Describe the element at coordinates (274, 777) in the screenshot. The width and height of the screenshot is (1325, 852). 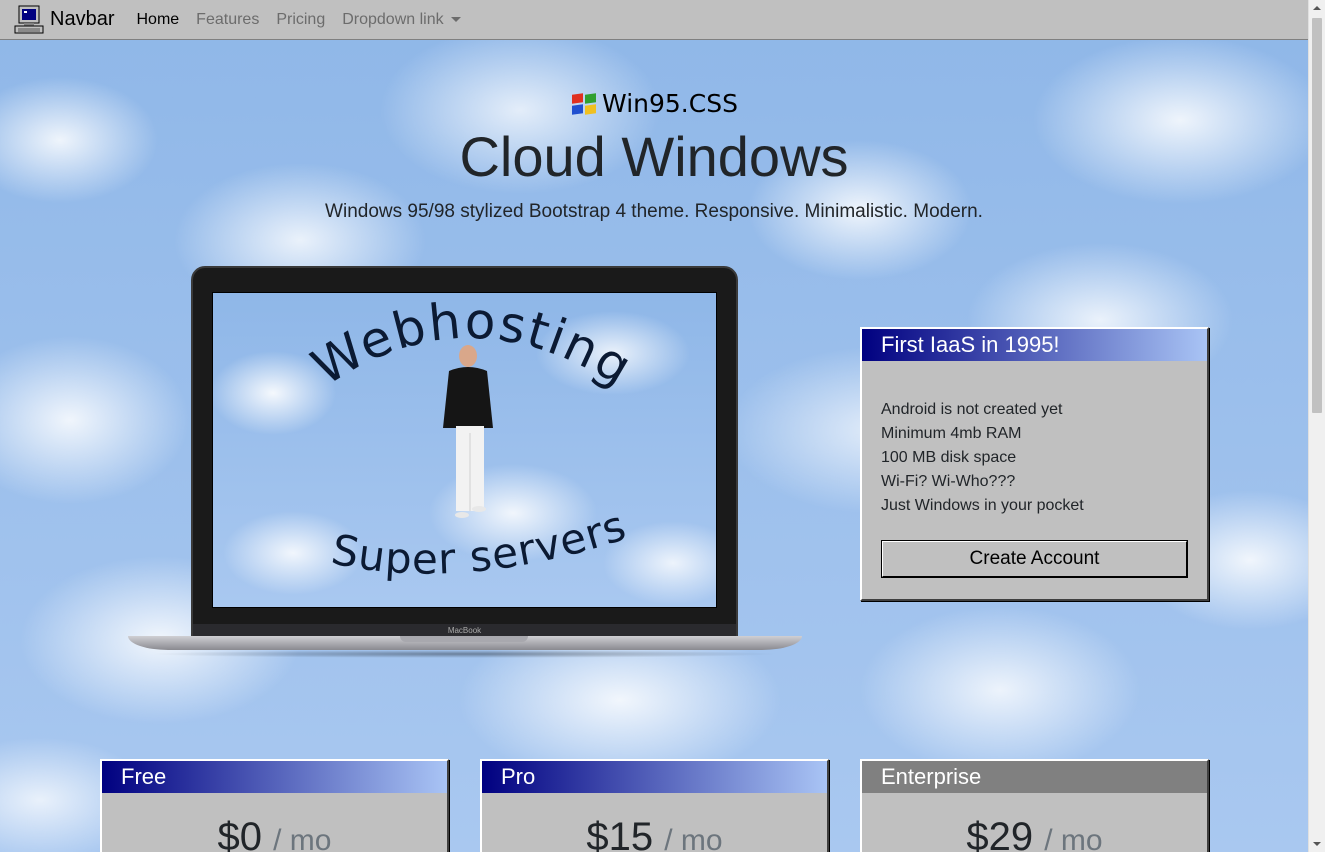
I see `pricing-card-title: Free` at that location.